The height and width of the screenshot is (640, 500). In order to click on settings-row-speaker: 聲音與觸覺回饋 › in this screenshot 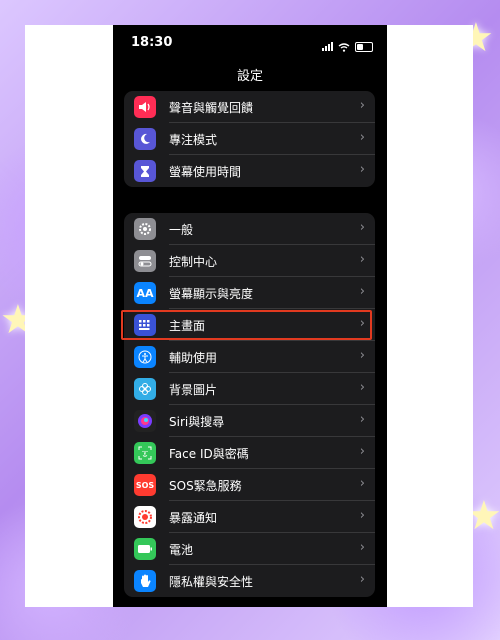, I will do `click(249, 107)`.